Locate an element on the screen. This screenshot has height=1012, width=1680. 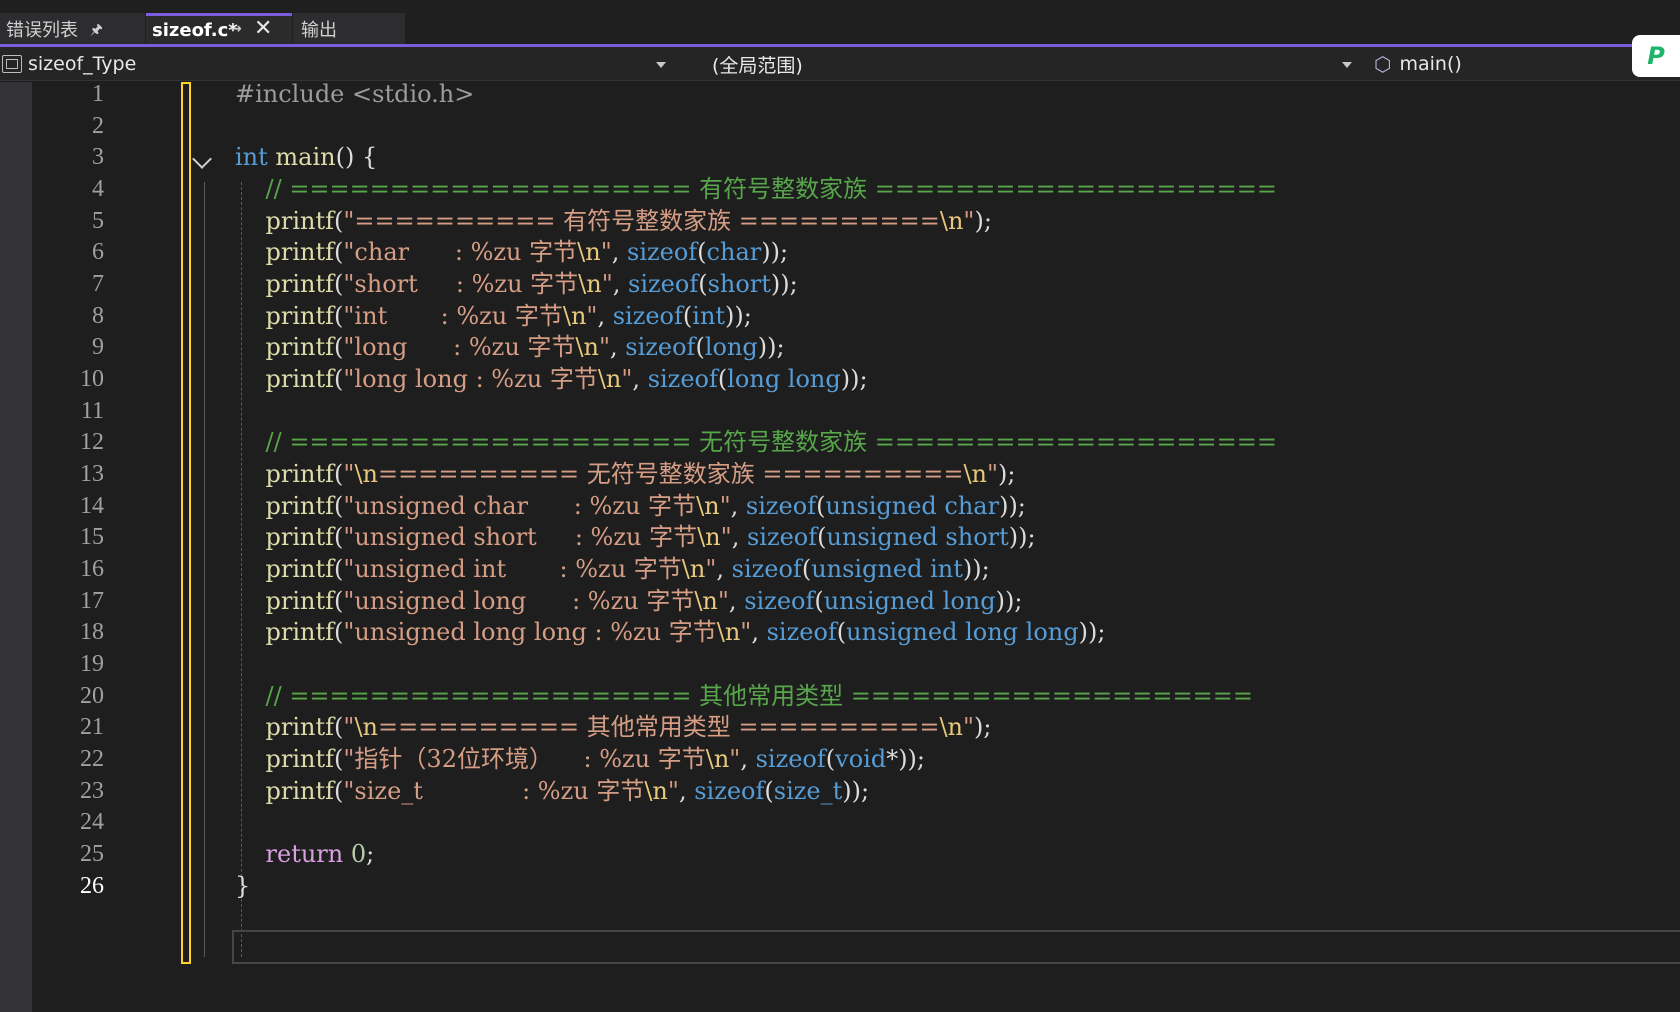
code-token: ========== 无符号整数家族 ========== is located at coordinates (670, 473).